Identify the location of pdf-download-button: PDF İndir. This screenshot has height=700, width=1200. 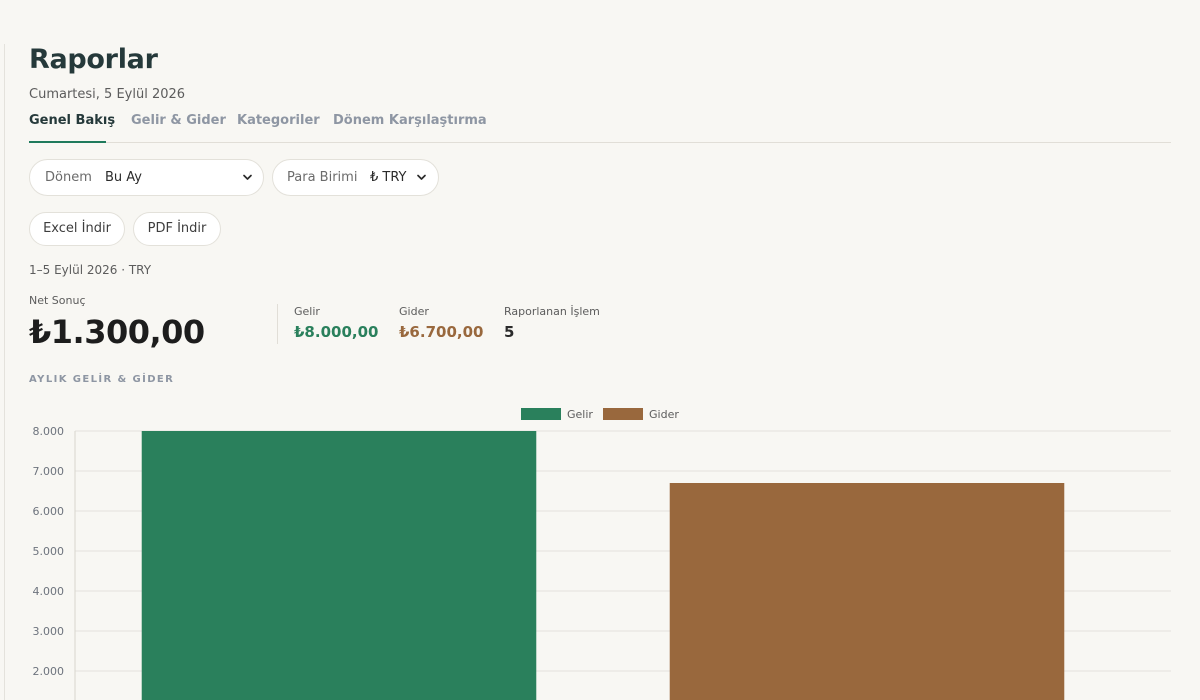
(177, 229).